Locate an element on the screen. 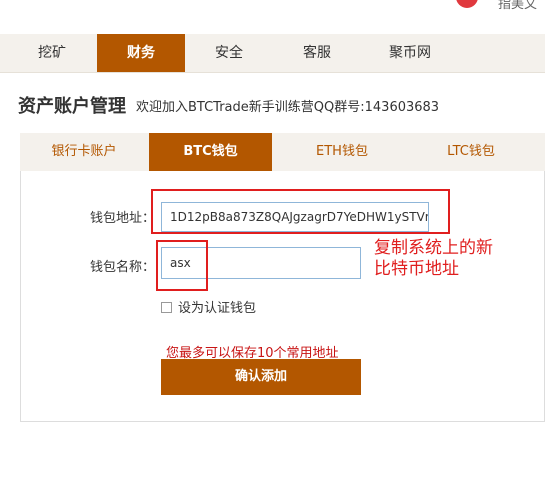 The image size is (545, 486). nav-item-mining: 挖矿 is located at coordinates (52, 53).